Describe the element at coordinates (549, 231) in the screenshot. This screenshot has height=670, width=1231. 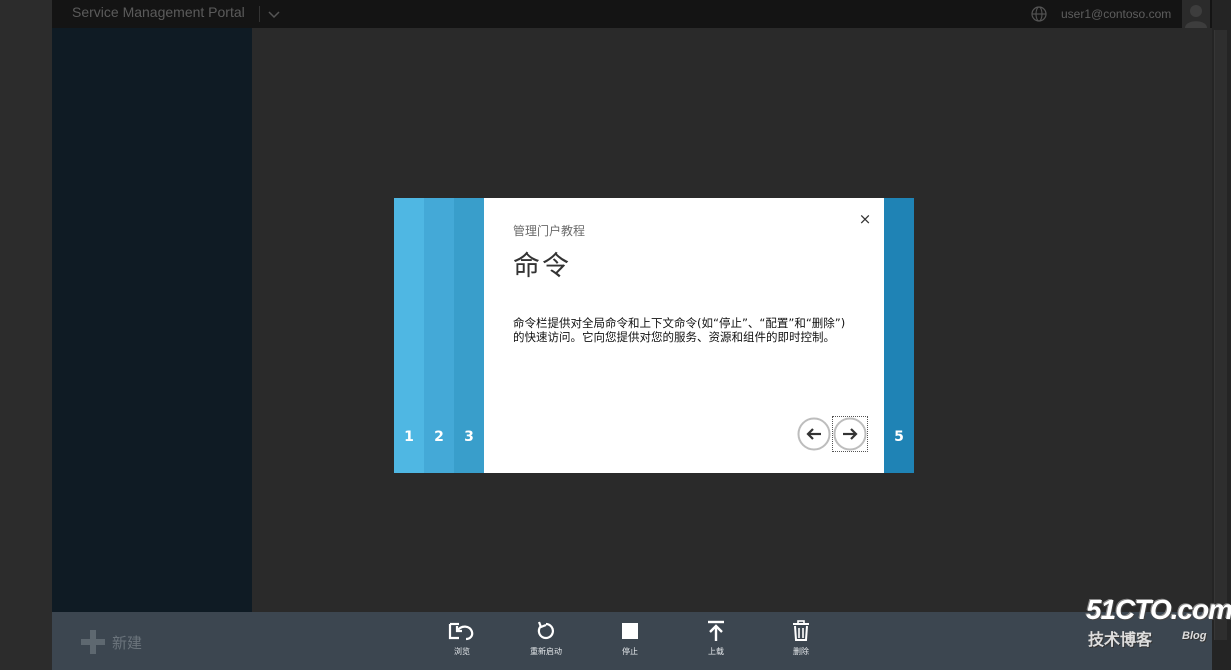
I see `tutorial-kicker: 管理门户教程` at that location.